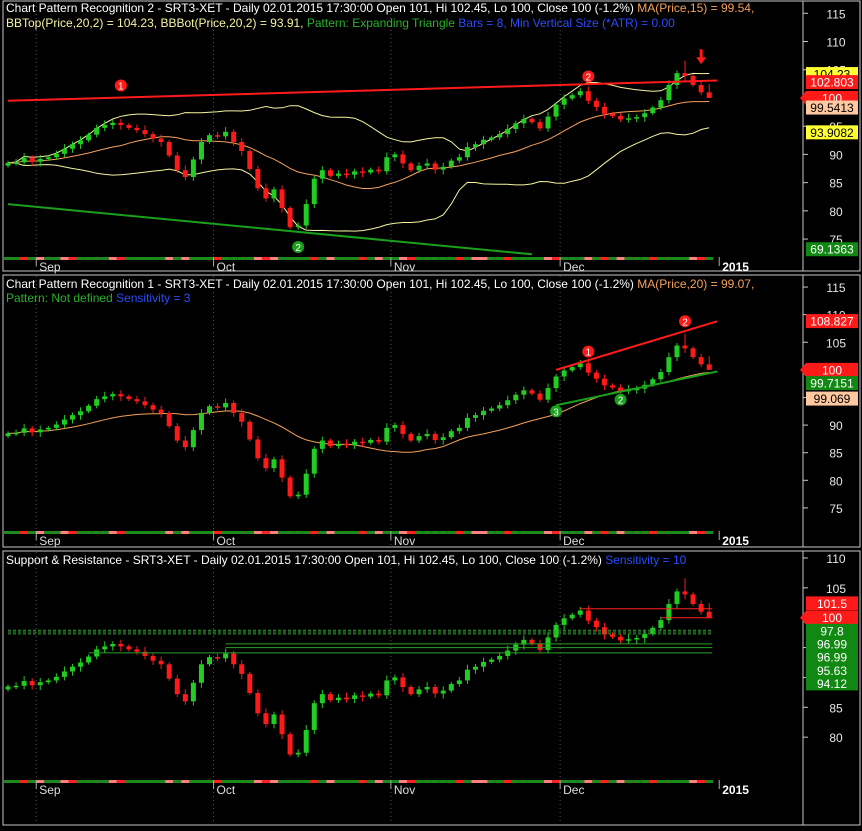  What do you see at coordinates (832, 108) in the screenshot?
I see `price-tag-label: 99.5413` at bounding box center [832, 108].